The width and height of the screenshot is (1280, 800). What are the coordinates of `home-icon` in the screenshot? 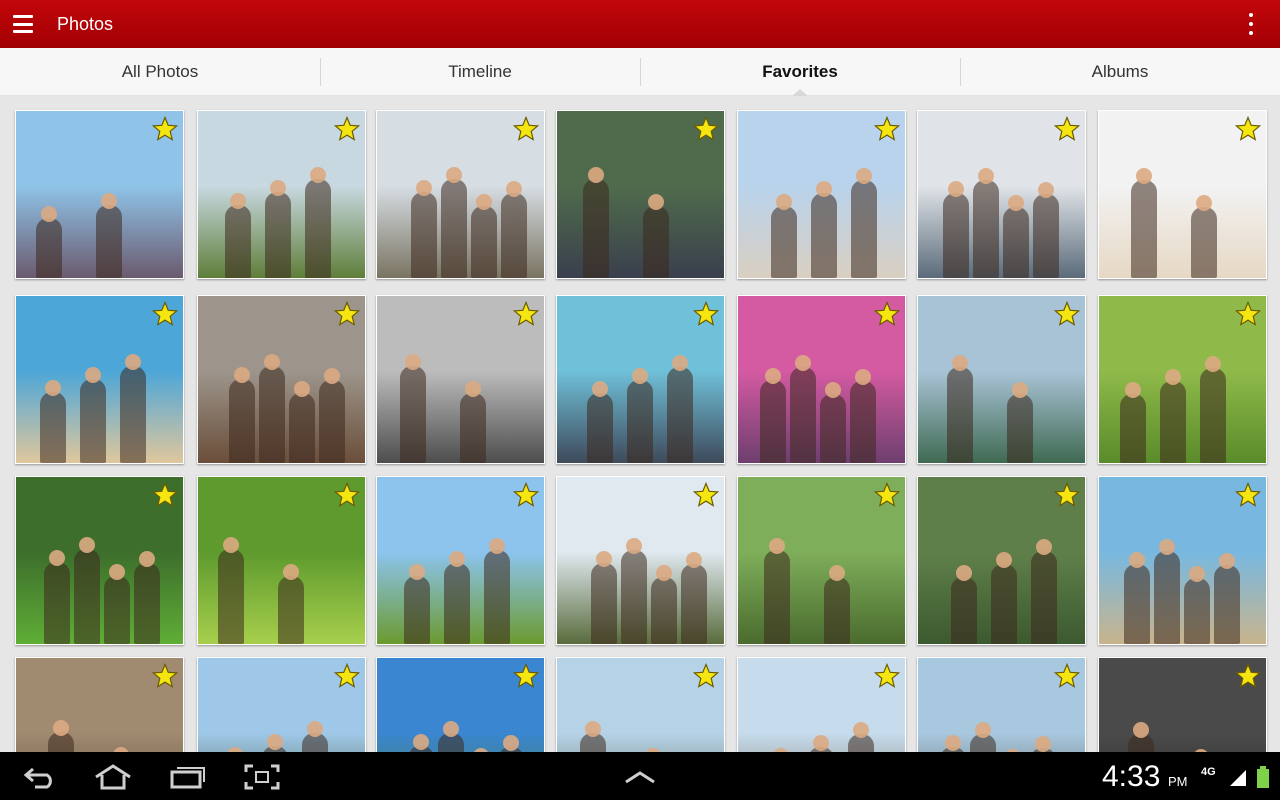 It's located at (113, 777).